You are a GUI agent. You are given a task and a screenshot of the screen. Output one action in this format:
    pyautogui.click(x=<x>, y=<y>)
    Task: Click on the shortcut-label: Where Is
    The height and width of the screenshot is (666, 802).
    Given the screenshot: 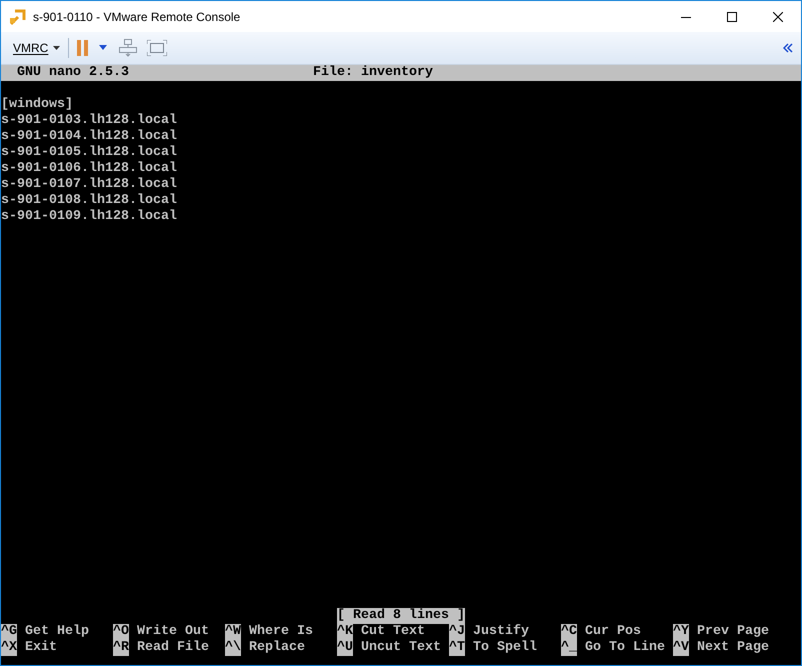 What is the action you would take?
    pyautogui.click(x=281, y=632)
    